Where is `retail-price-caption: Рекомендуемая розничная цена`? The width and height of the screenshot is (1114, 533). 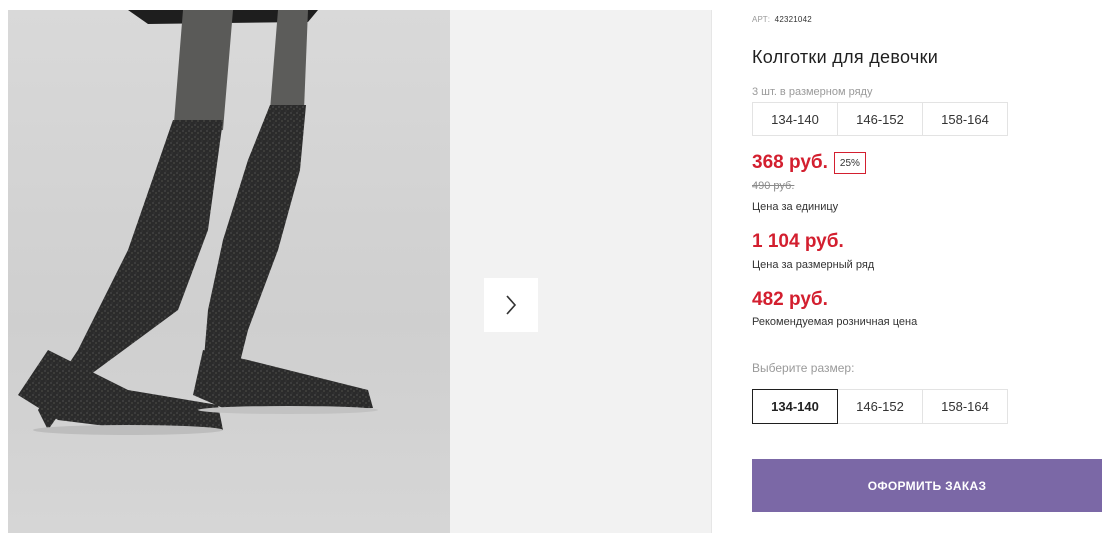 retail-price-caption: Рекомендуемая розничная цена is located at coordinates (835, 322).